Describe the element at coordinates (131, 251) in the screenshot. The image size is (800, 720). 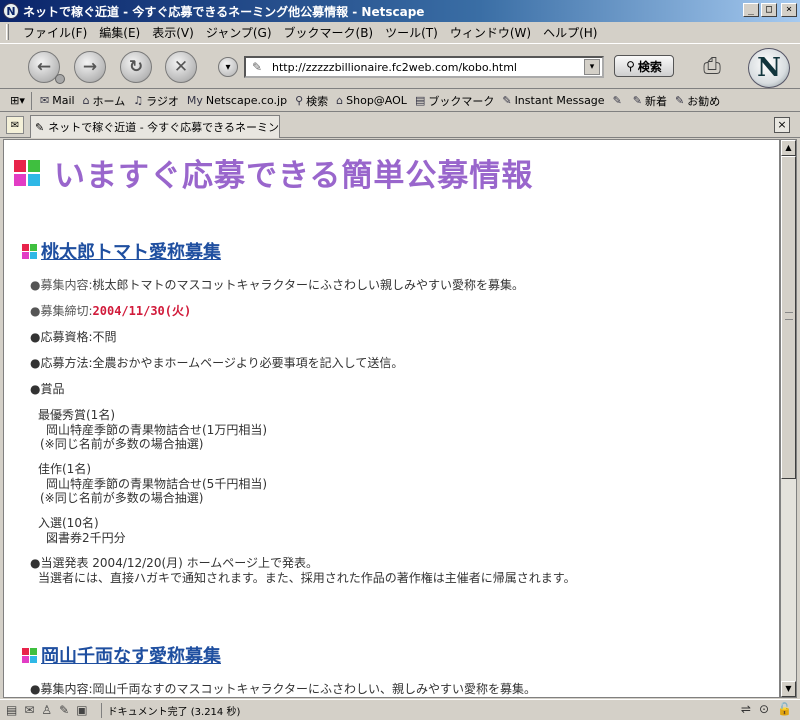
I see `section1-link: 桃太郎トマト愛称募集` at that location.